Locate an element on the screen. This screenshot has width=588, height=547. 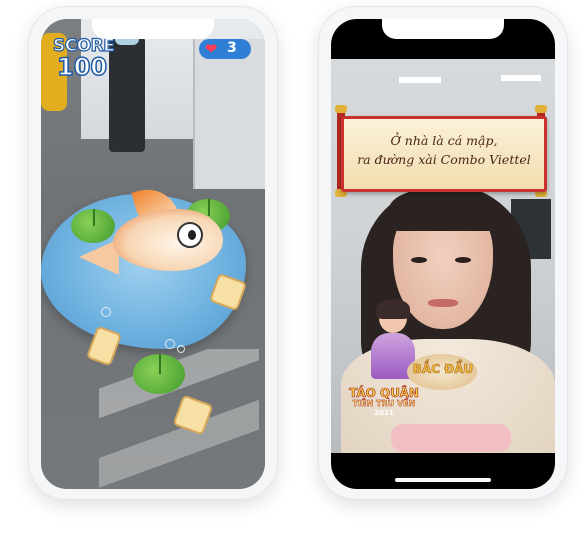
scroll-caption-line-1: Ở nhà là cá mập, is located at coordinates (444, 140).